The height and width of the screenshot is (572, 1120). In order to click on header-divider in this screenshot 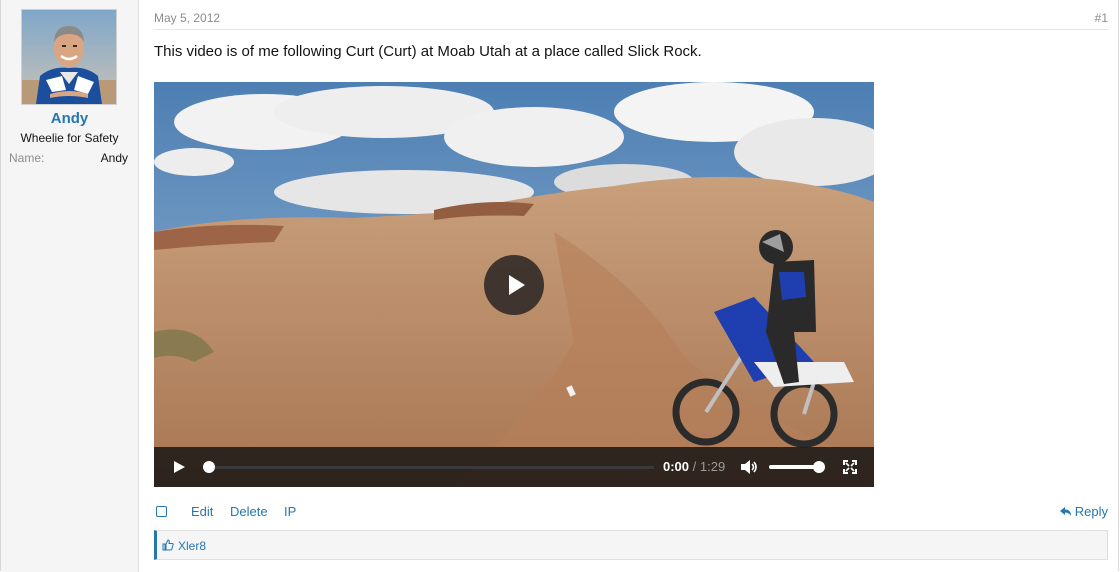, I will do `click(631, 29)`.